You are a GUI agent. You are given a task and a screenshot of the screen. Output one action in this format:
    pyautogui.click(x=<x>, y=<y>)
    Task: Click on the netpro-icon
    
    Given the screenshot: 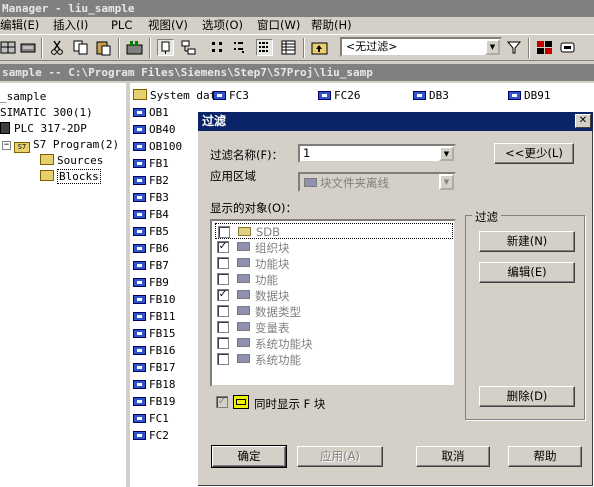 What is the action you would take?
    pyautogui.click(x=567, y=47)
    